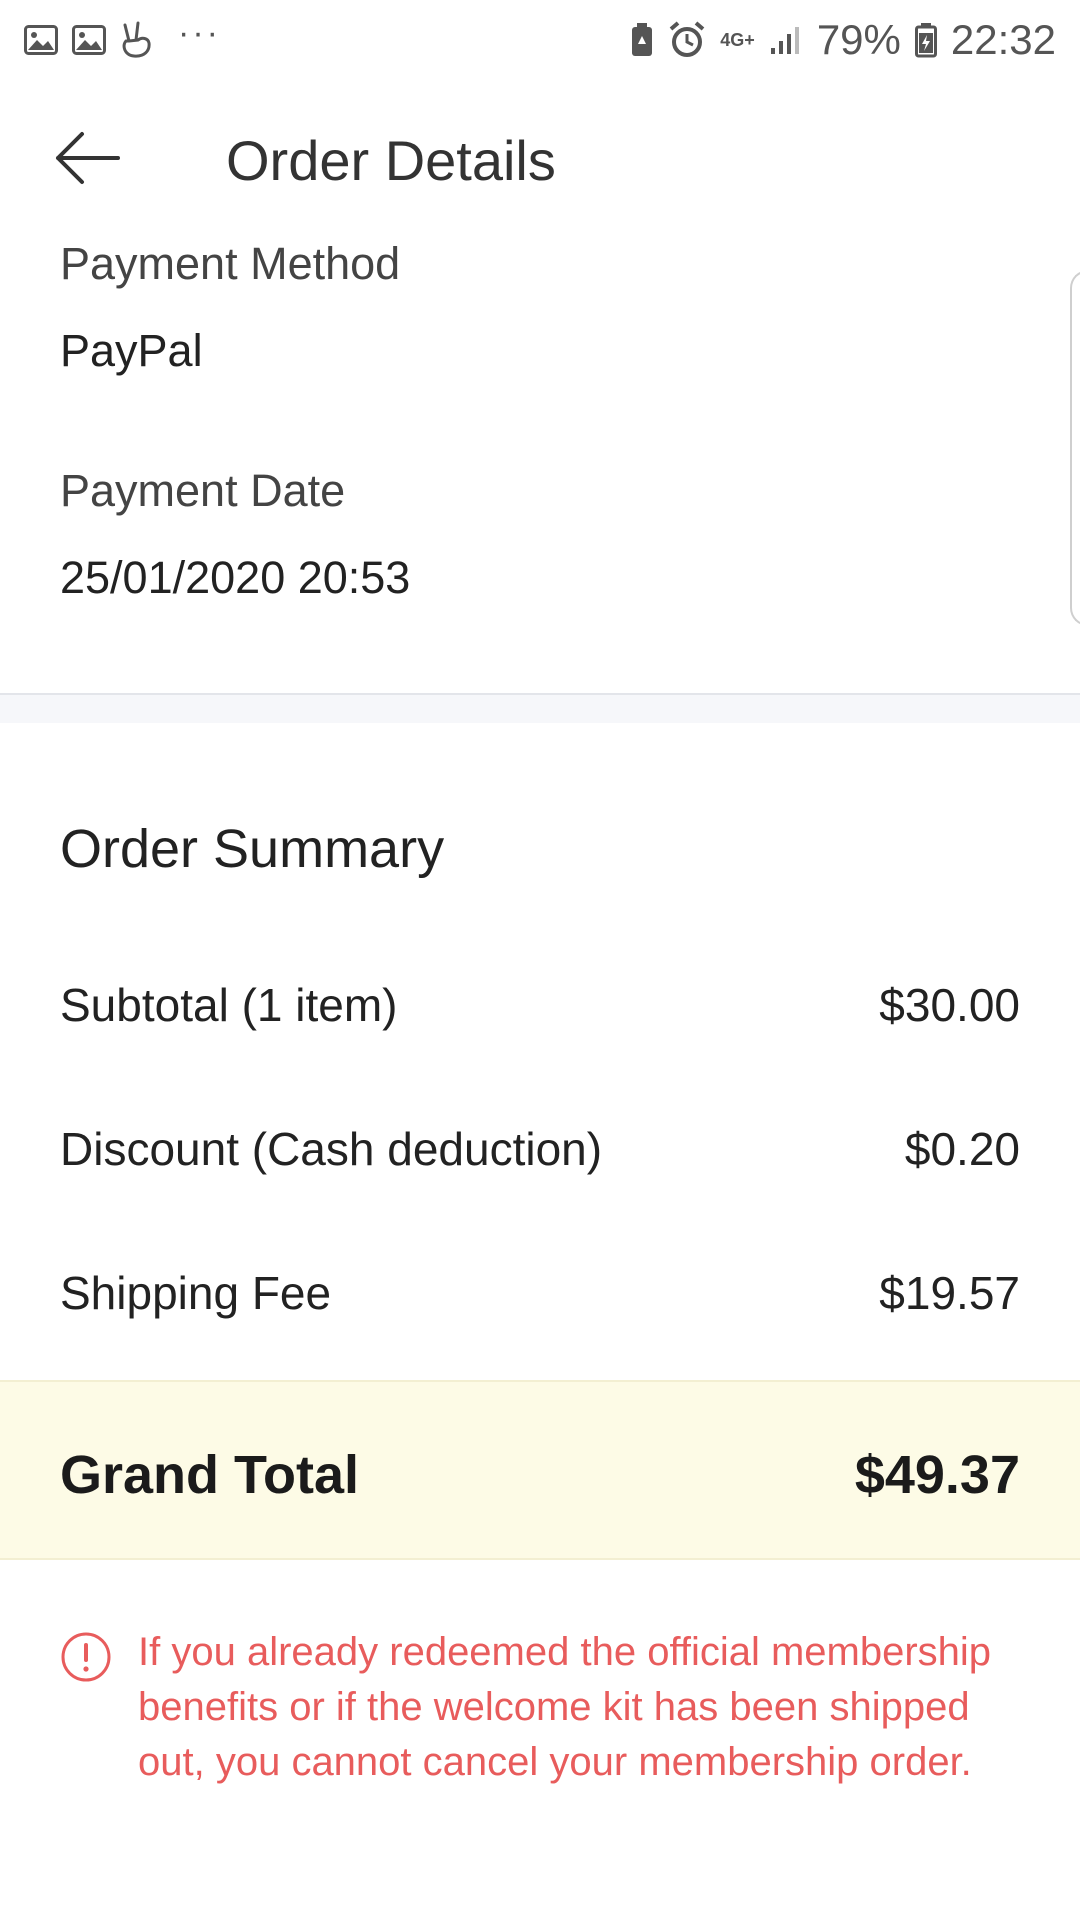  I want to click on battery-saver-icon, so click(642, 40).